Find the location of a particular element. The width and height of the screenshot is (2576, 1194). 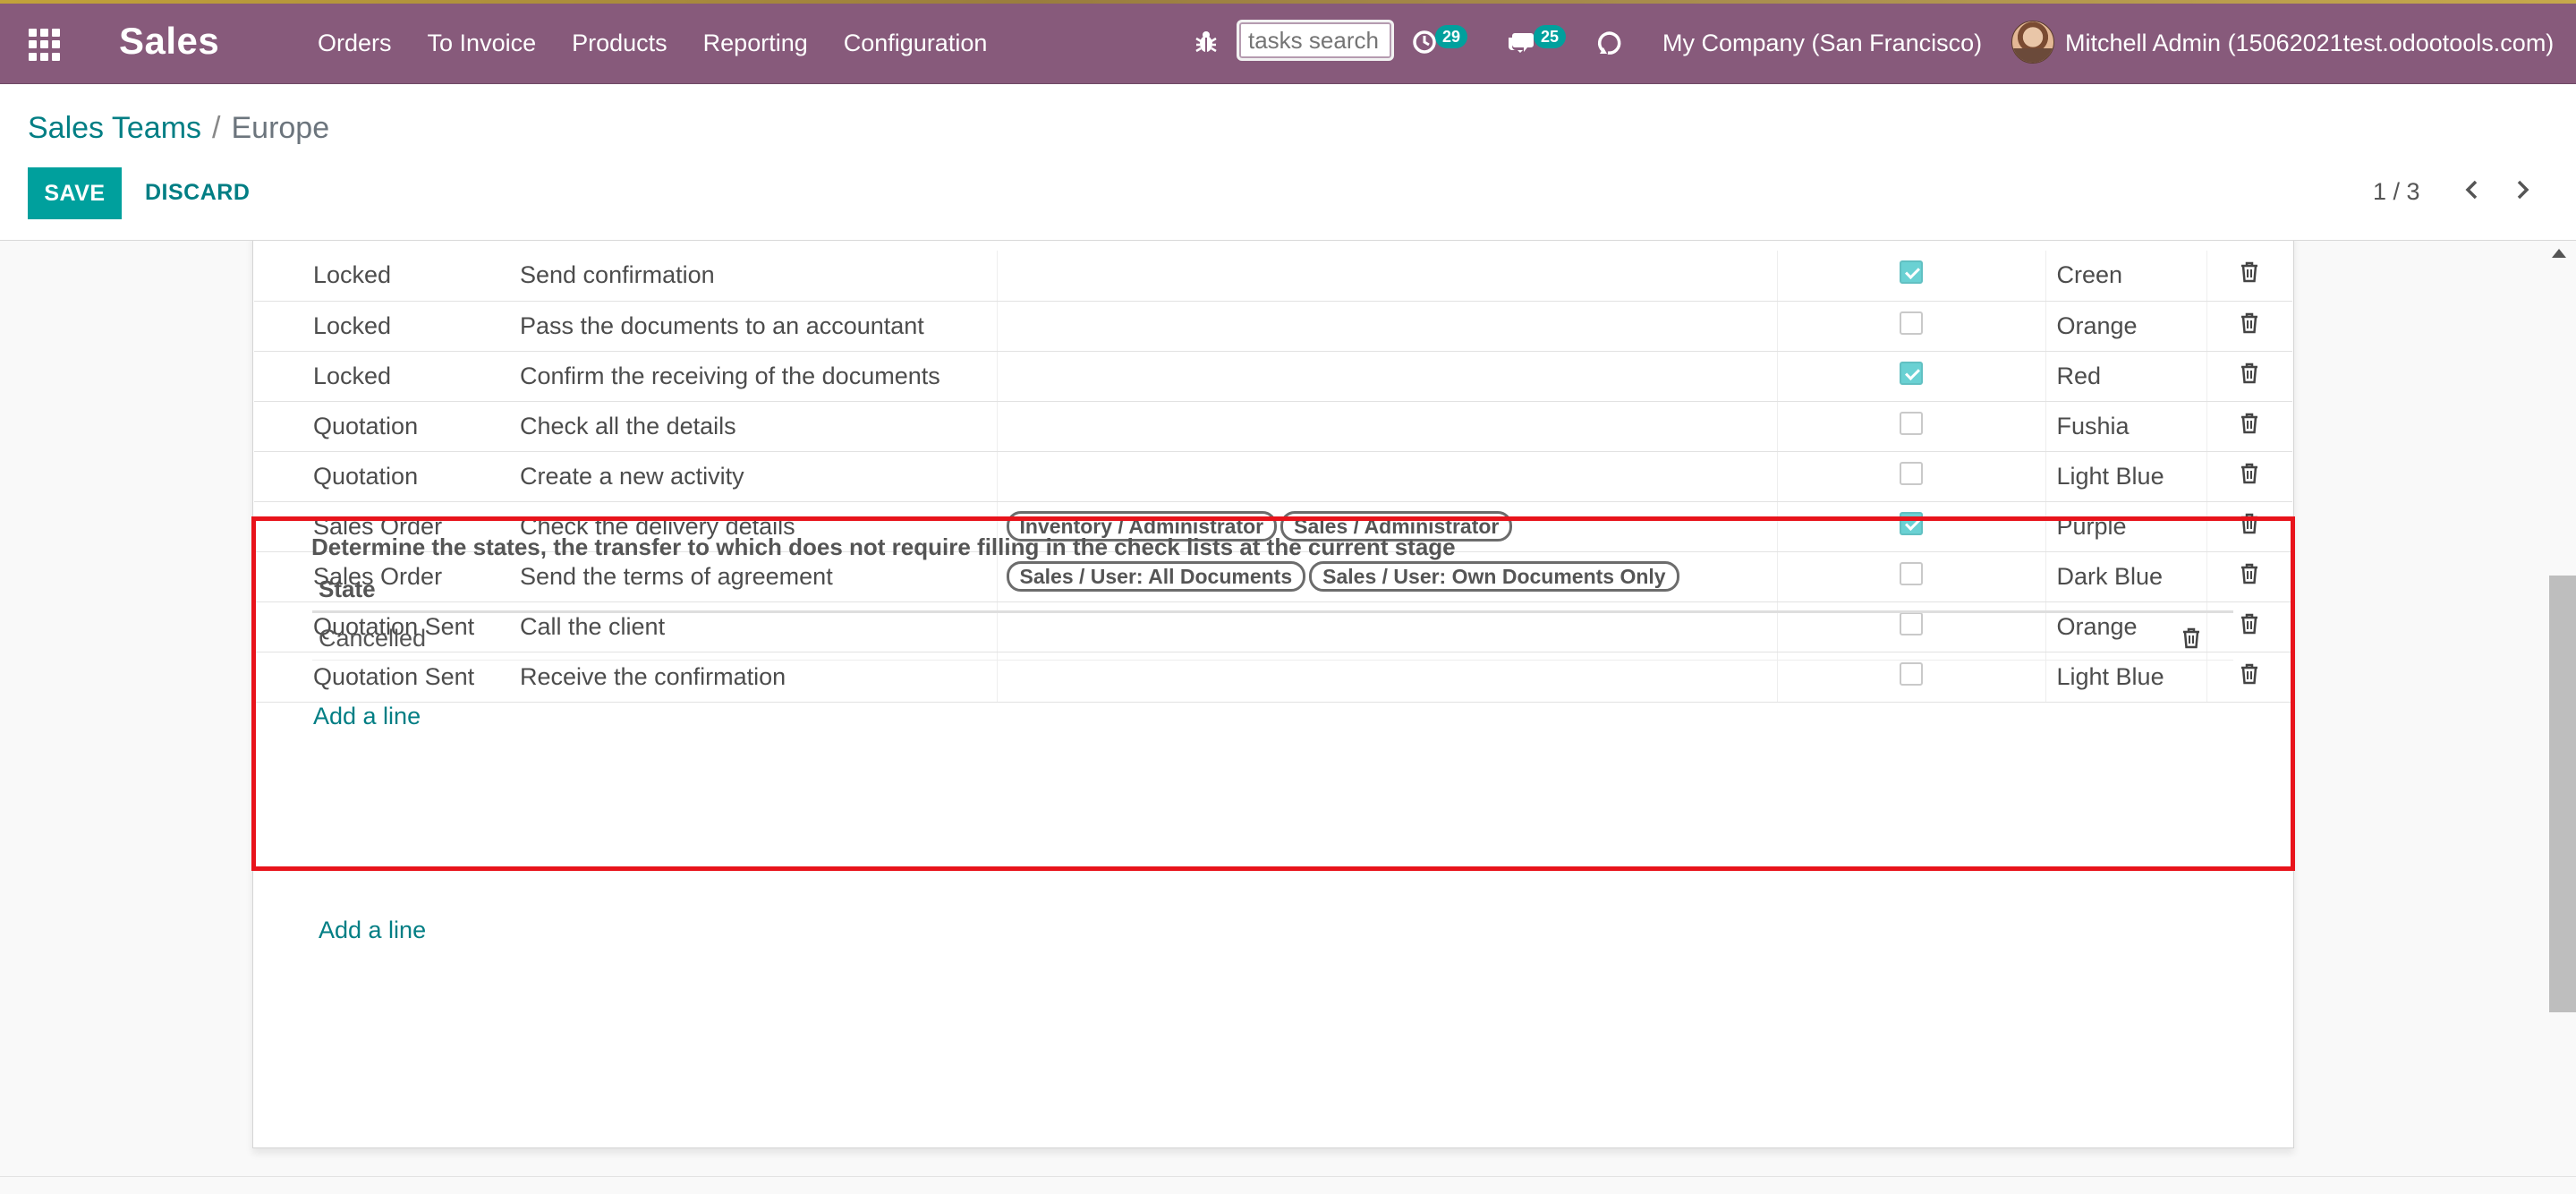

app-title: Sales is located at coordinates (169, 41).